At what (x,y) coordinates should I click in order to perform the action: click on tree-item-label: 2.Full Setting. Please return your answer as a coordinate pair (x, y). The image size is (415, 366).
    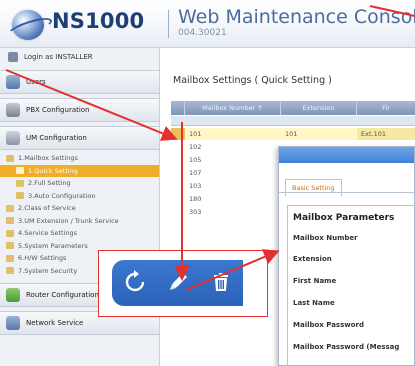
    Looking at the image, I should click on (49, 183).